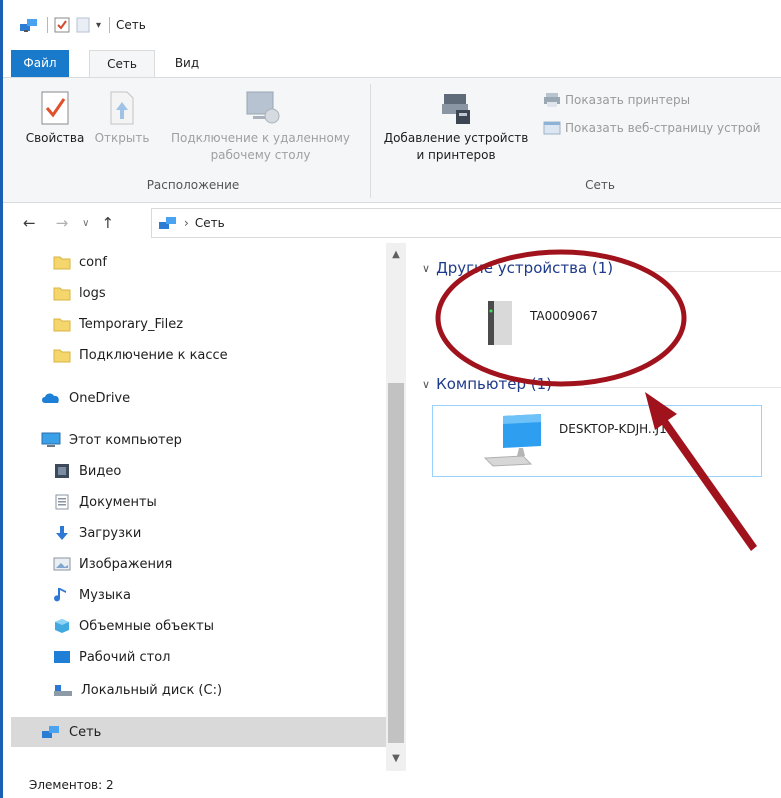 The image size is (781, 798). What do you see at coordinates (525, 268) in the screenshot?
I see `other-devices-header-label: Другие устройства (1)` at bounding box center [525, 268].